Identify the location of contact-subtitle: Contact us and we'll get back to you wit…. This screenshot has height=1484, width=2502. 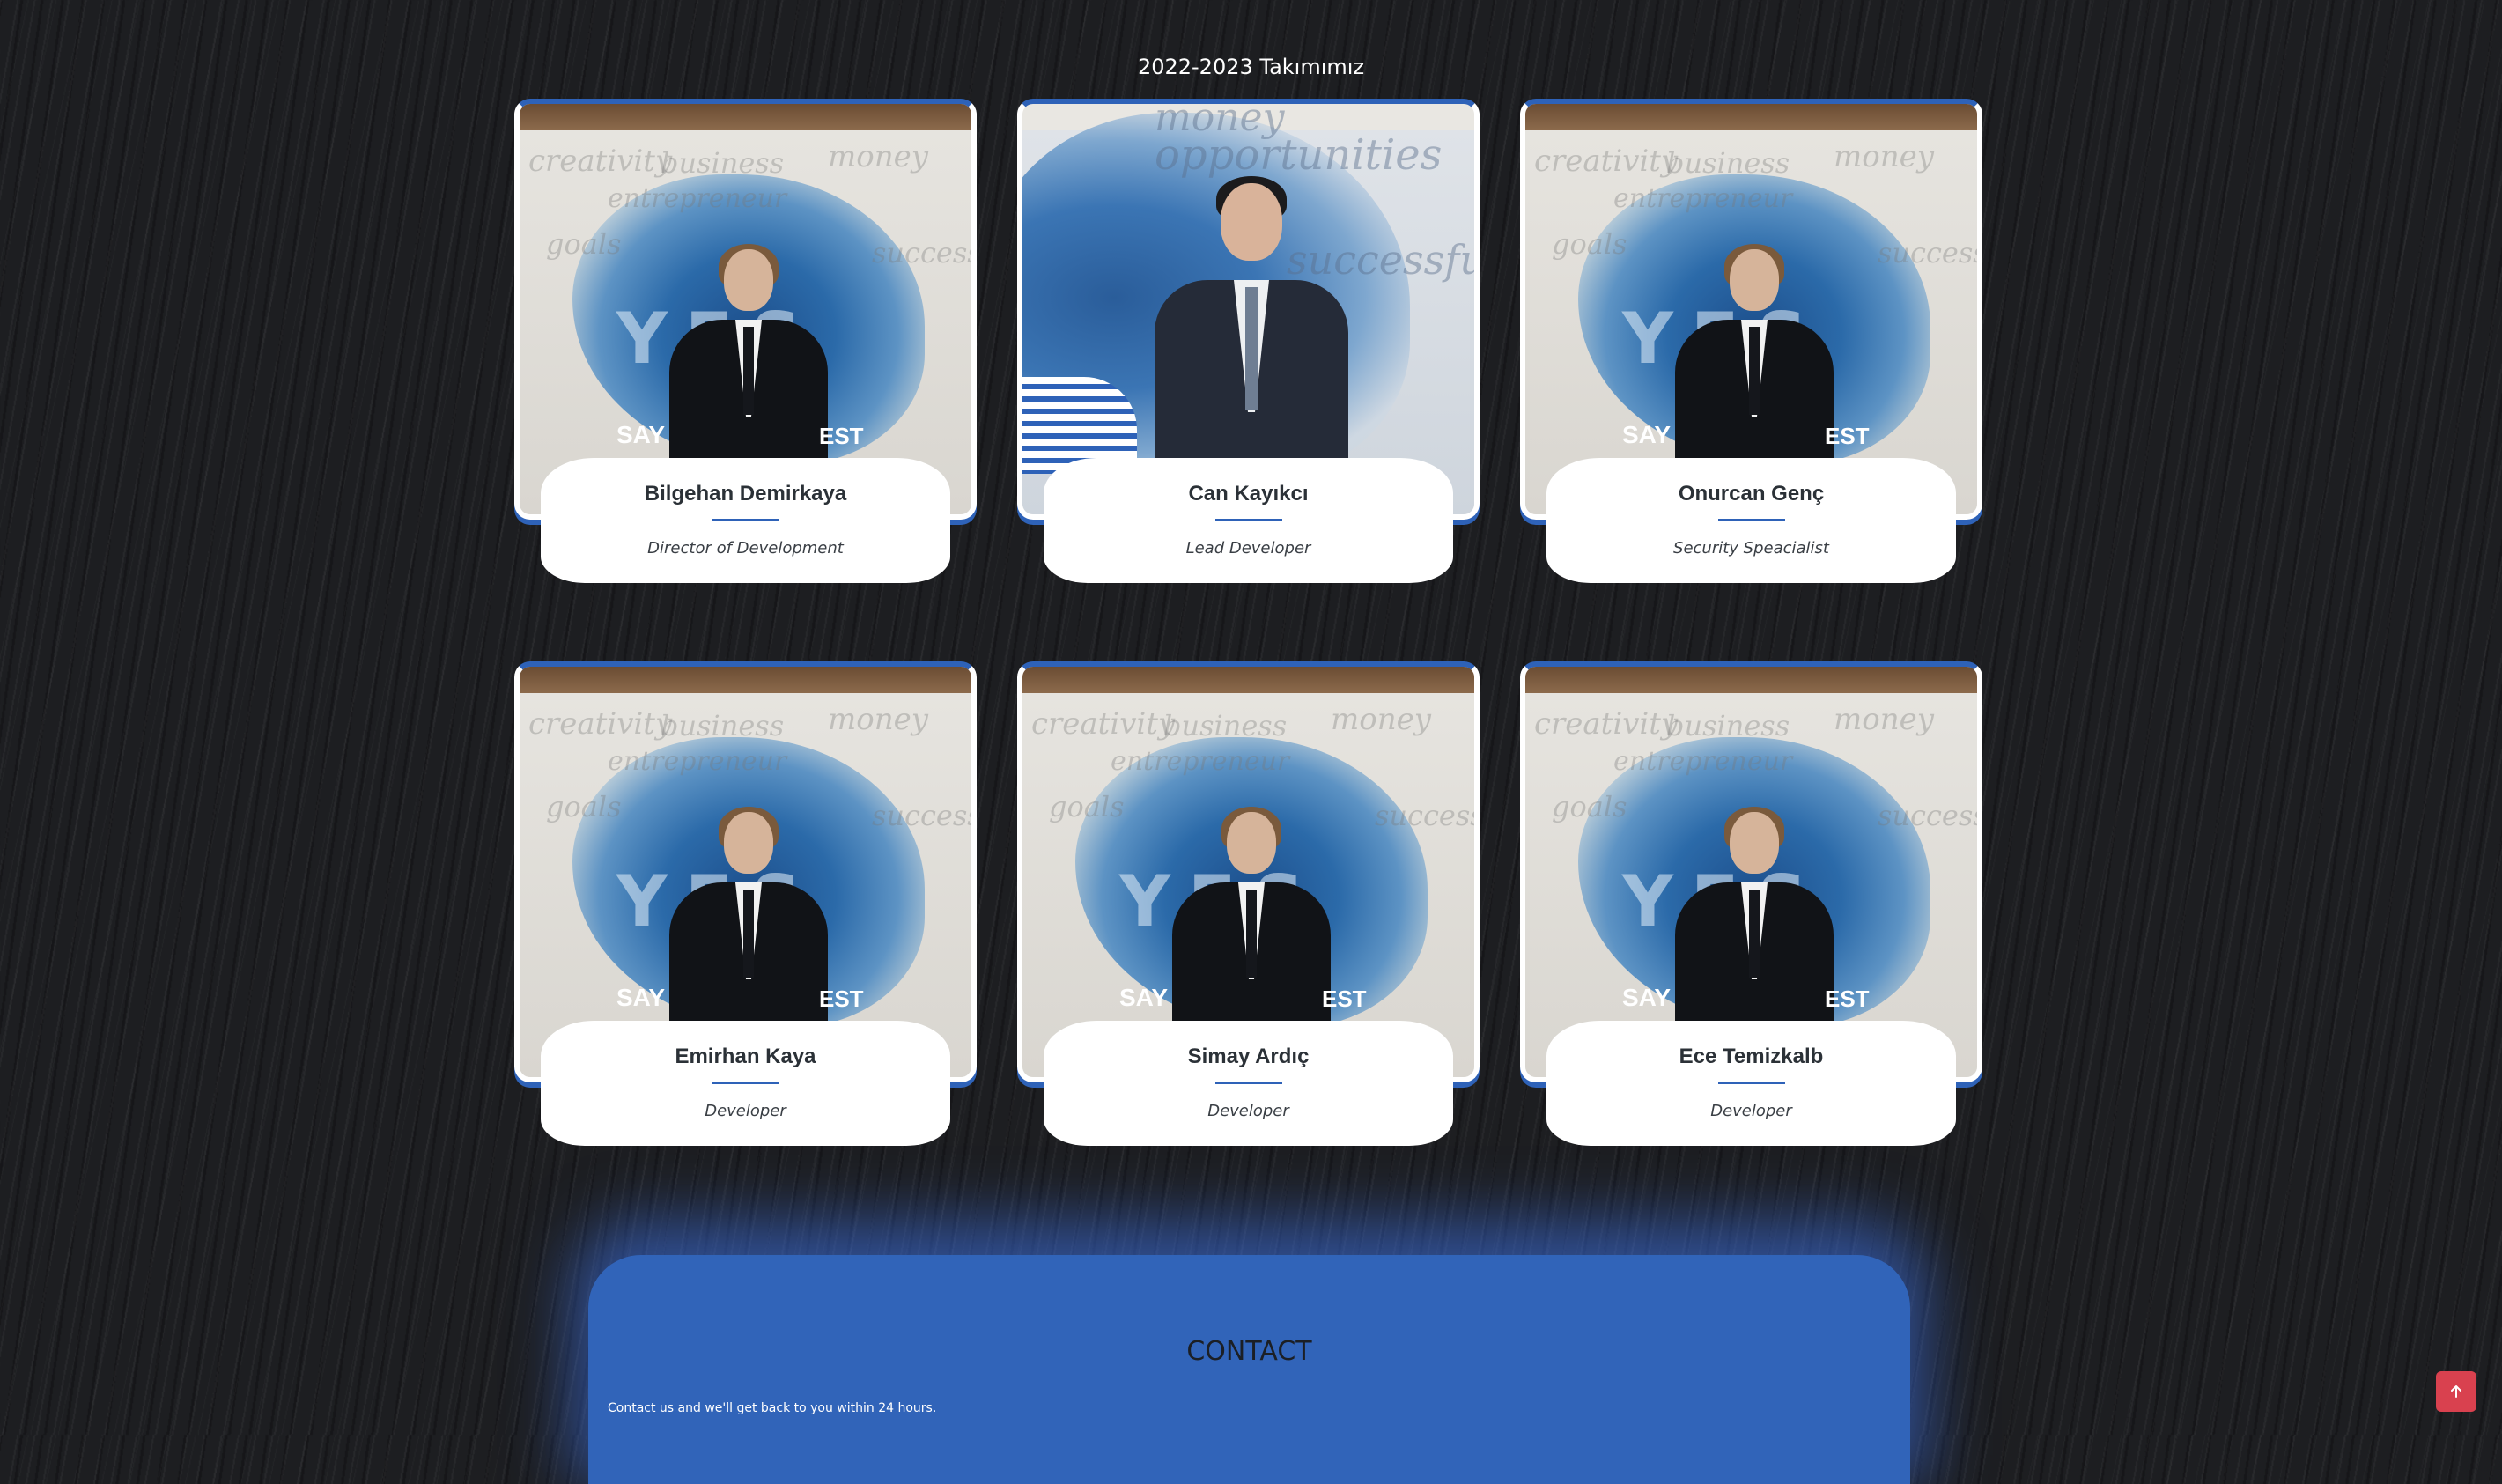
(772, 1408).